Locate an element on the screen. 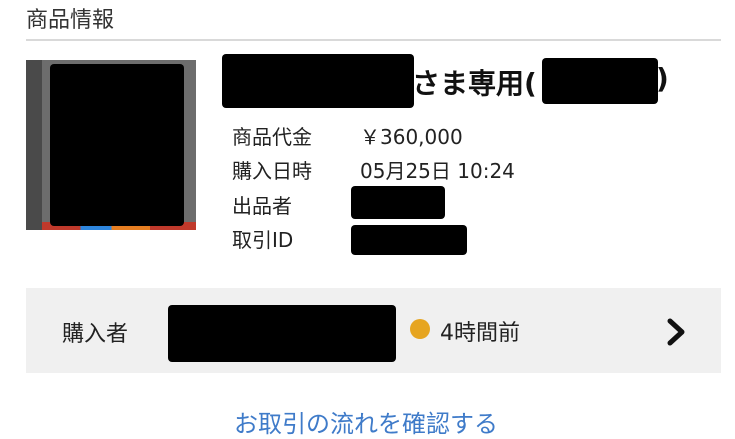  transaction-row: 取引ID is located at coordinates (296, 238).